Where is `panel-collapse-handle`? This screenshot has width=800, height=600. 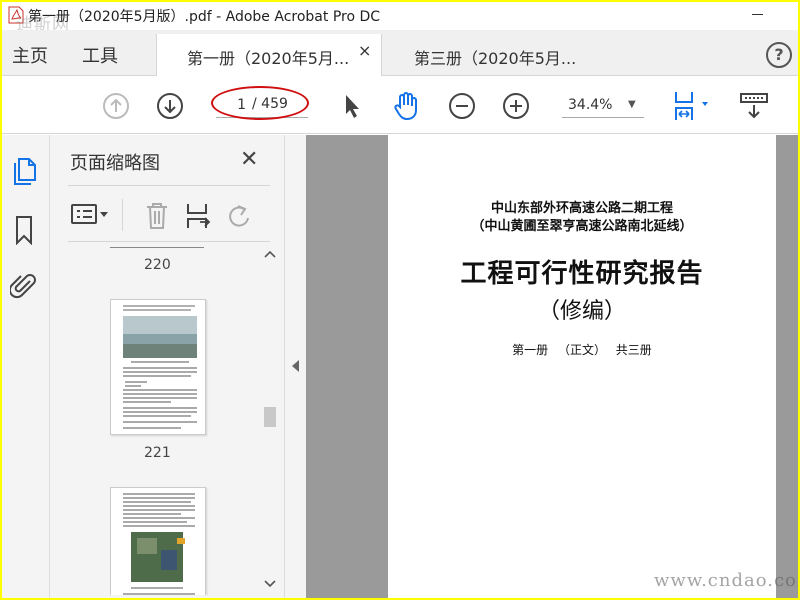 panel-collapse-handle is located at coordinates (295, 366).